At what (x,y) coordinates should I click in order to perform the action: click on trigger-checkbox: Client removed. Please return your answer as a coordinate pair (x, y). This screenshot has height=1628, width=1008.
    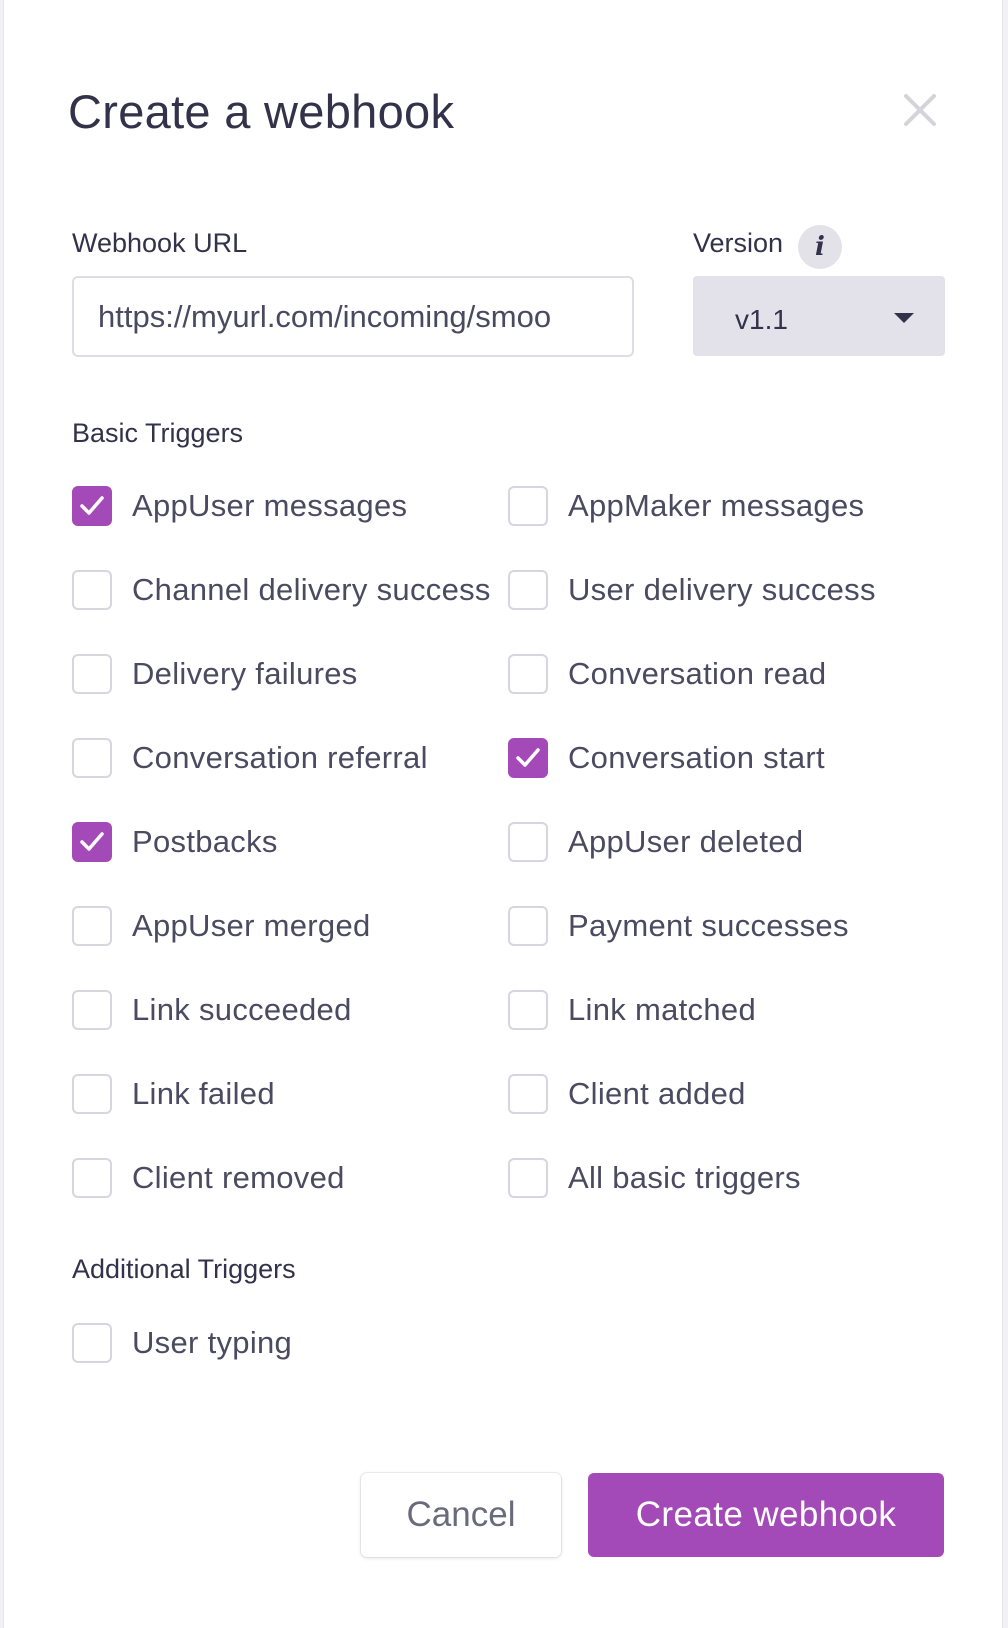
    Looking at the image, I should click on (208, 1178).